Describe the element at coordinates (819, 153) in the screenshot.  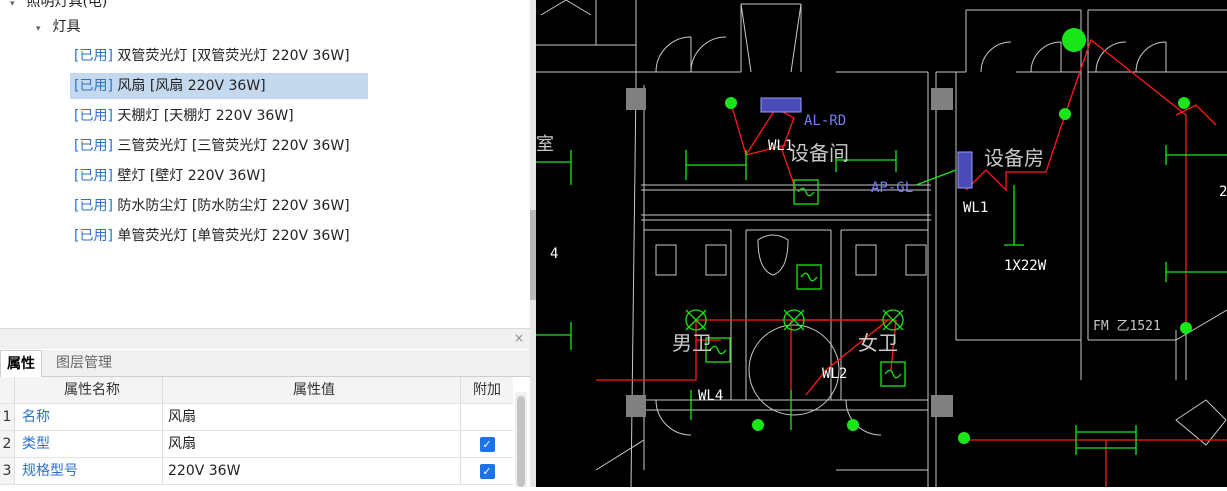
I see `label-equip-room: 设备间` at that location.